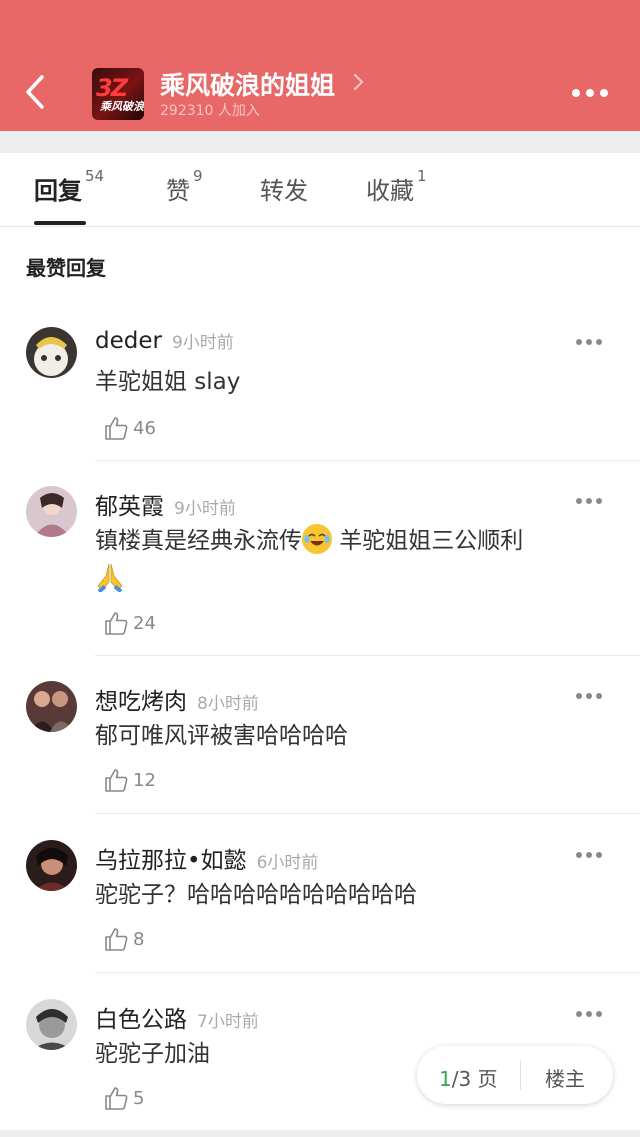 The image size is (640, 1137). Describe the element at coordinates (590, 93) in the screenshot. I see `more-options-icon` at that location.